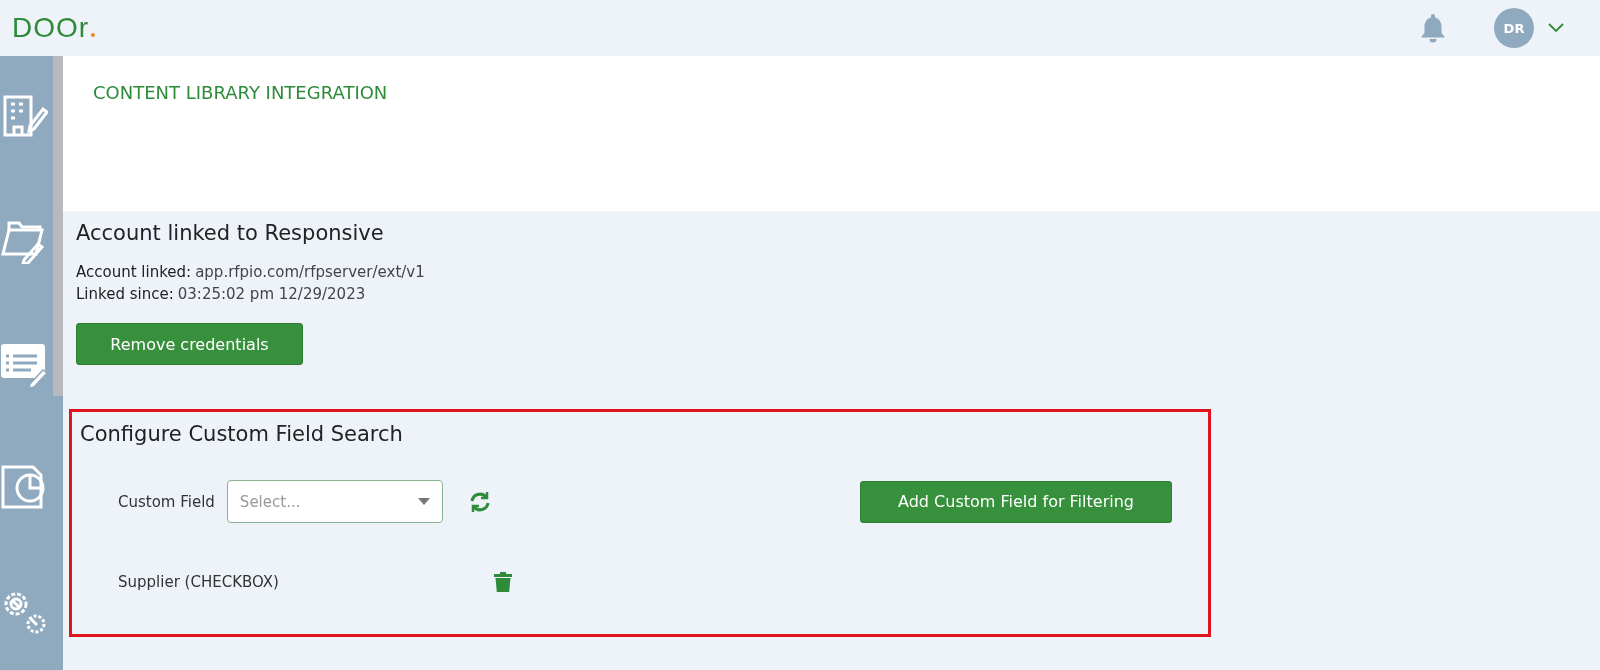 The width and height of the screenshot is (1600, 670). I want to click on dropdown-caret-icon, so click(423, 501).